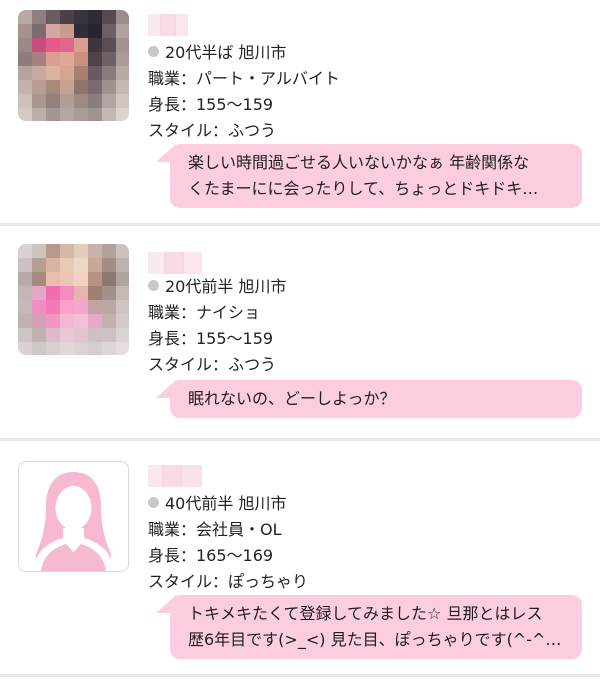  I want to click on age-area-row: 20代半ば 旭川市, so click(244, 53).